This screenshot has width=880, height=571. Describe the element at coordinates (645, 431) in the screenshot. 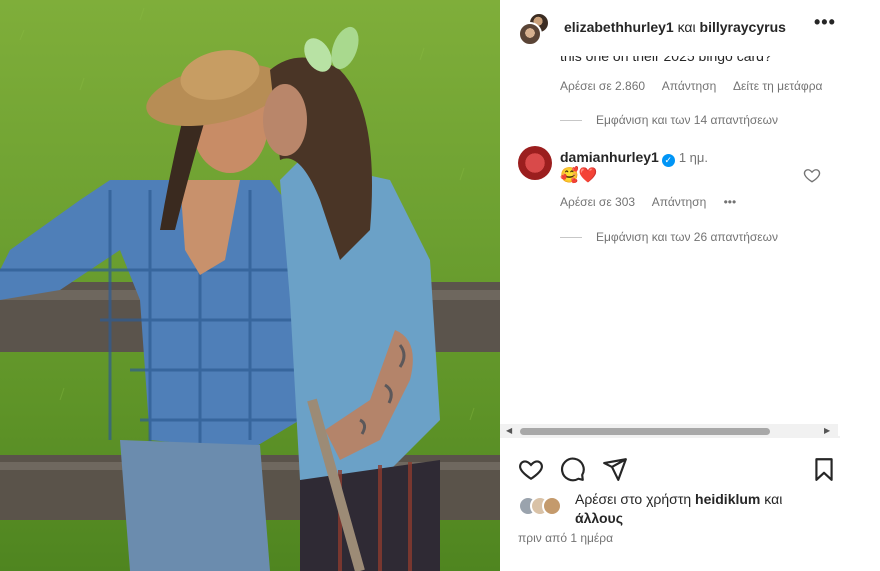

I see `scrollbar-thumb` at that location.